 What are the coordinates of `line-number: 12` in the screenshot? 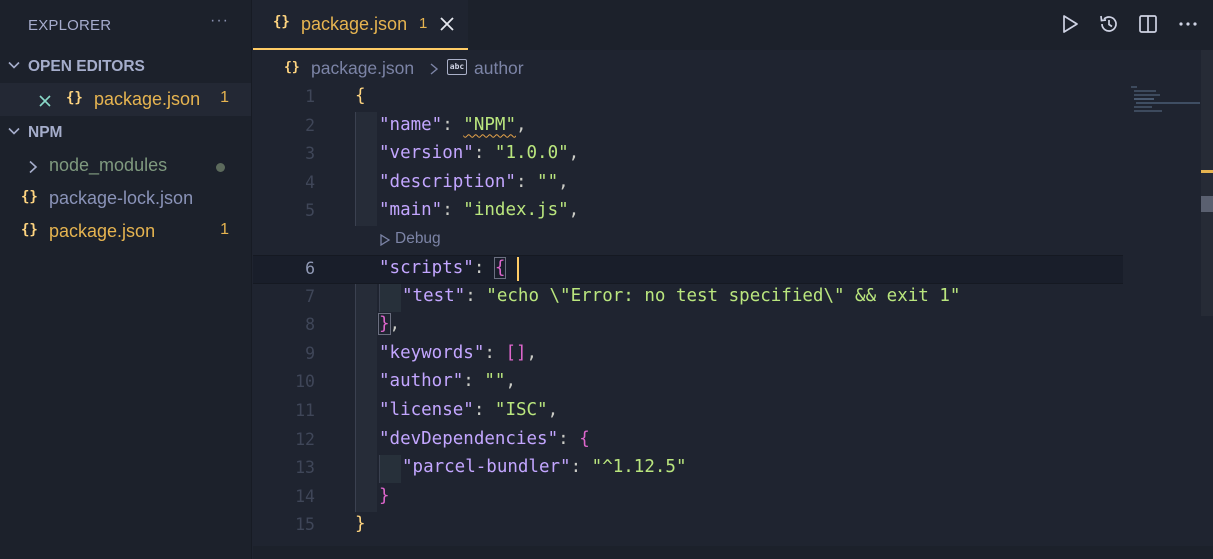 It's located at (305, 439).